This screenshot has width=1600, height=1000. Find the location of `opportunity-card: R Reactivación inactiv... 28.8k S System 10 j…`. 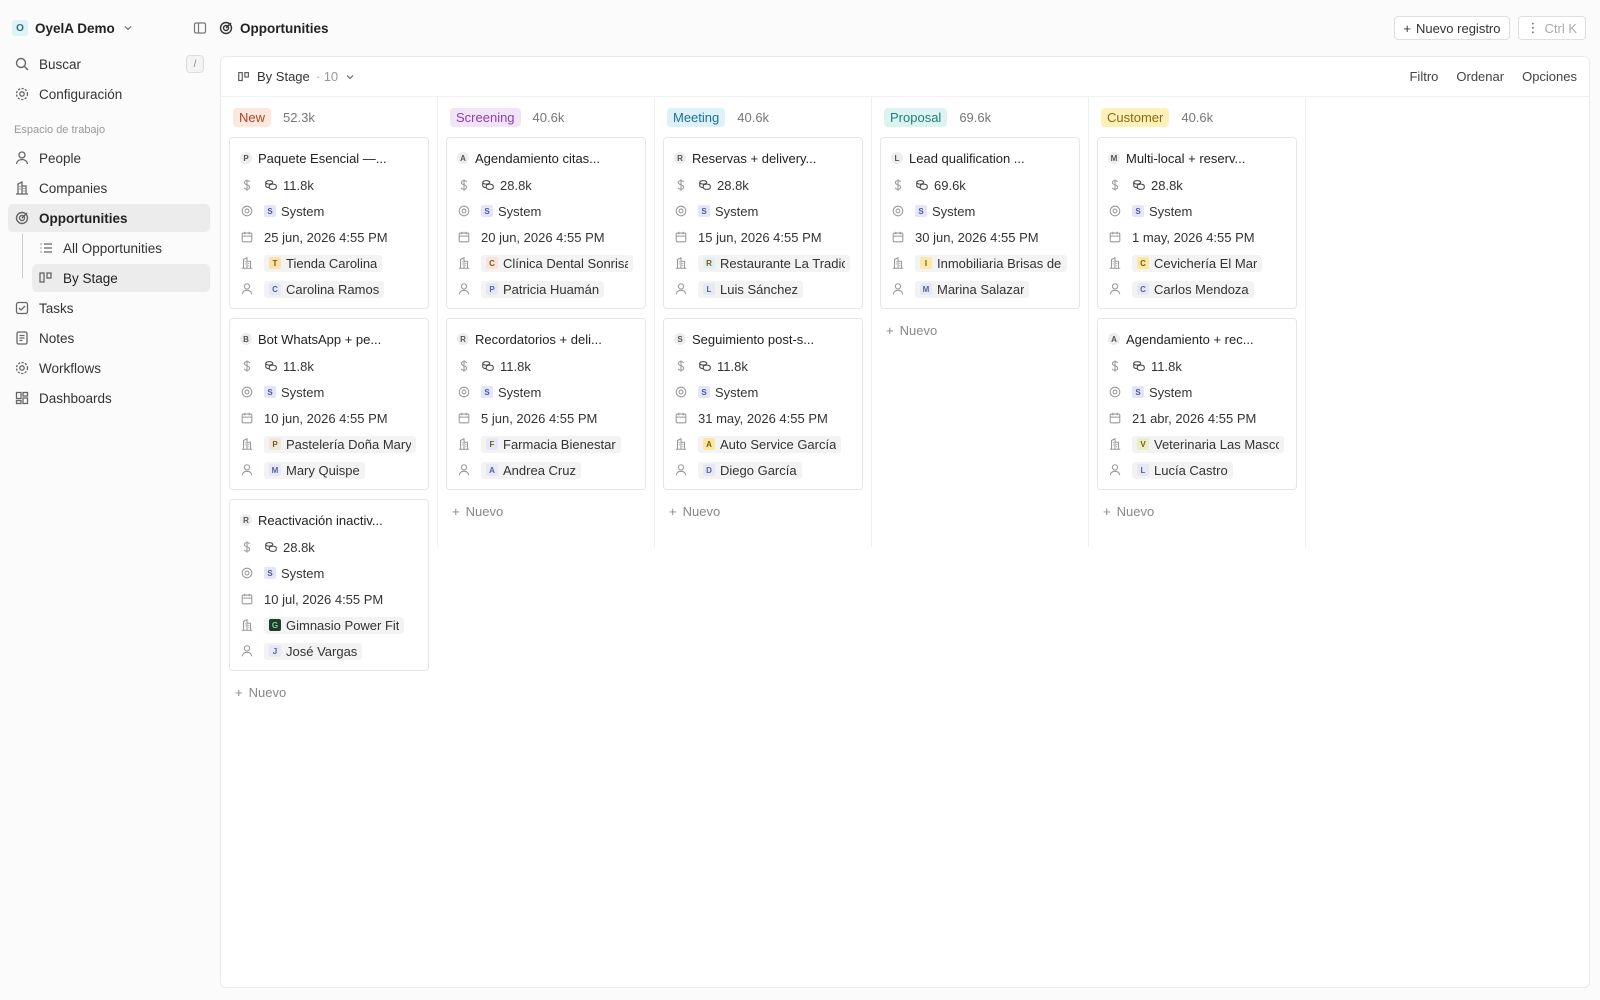

opportunity-card: R Reactivación inactiv... 28.8k S System 10 j… is located at coordinates (329, 585).